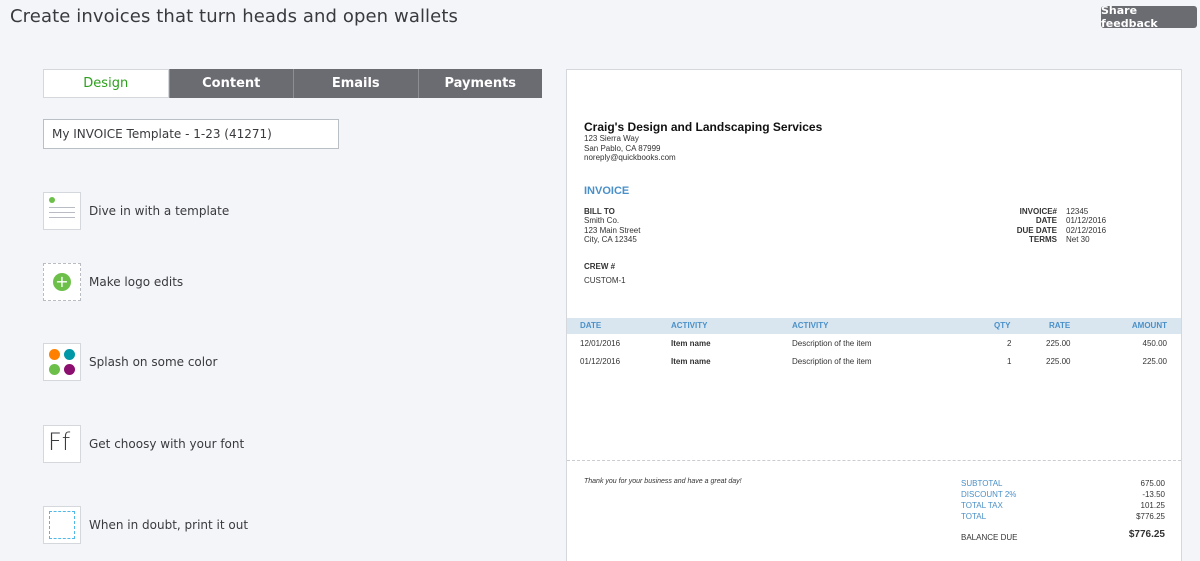  I want to click on terms-label: TERMS, so click(1043, 239).